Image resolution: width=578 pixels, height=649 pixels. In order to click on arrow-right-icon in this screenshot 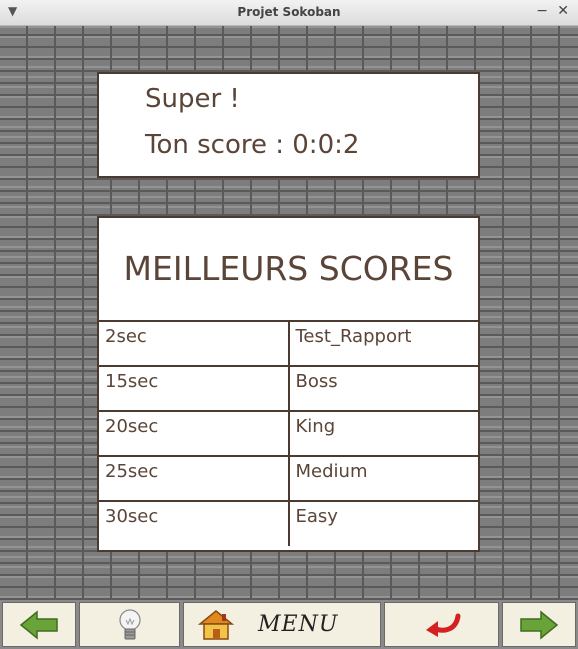, I will do `click(539, 624)`.